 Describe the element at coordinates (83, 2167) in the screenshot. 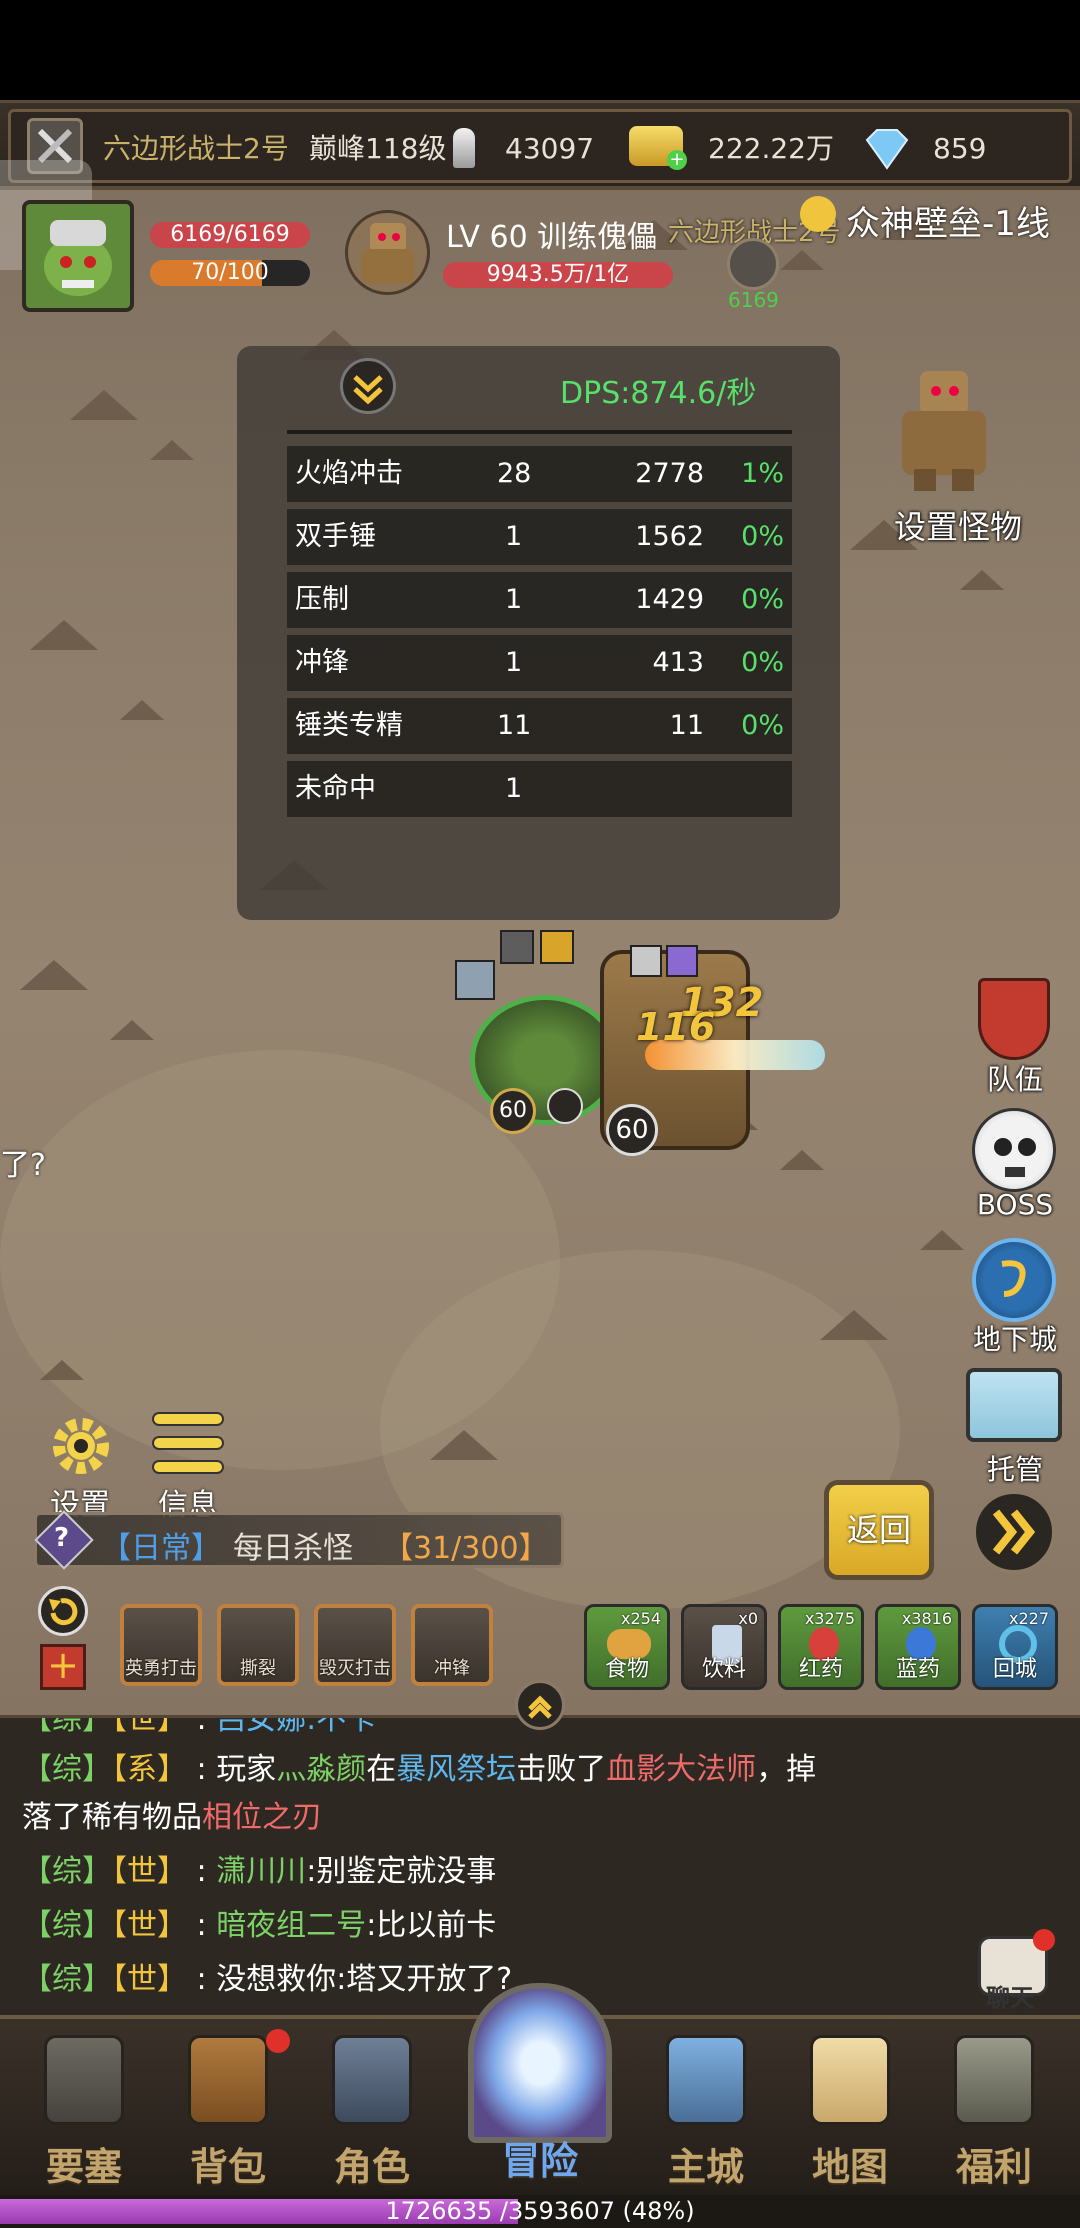

I see `nav-label: 要塞` at that location.